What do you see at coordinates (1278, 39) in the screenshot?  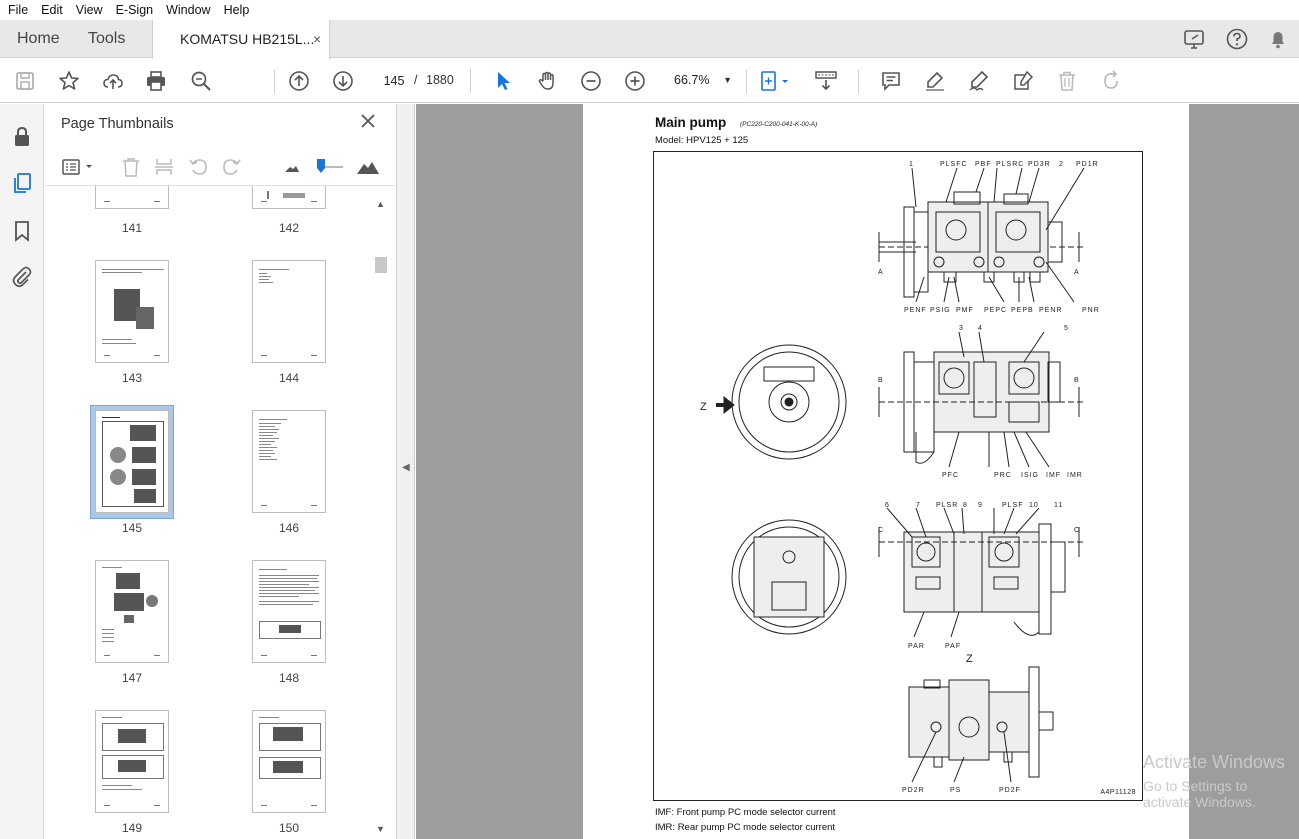 I see `notification-bell-icon` at bounding box center [1278, 39].